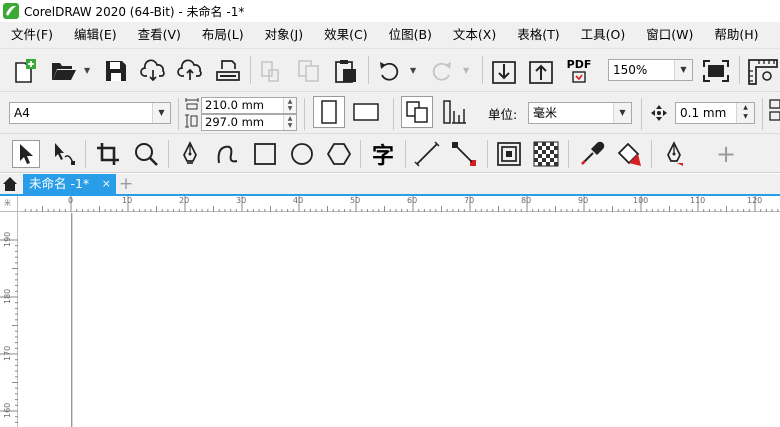 This screenshot has width=780, height=427. Describe the element at coordinates (366, 112) in the screenshot. I see `landscape-icon` at that location.